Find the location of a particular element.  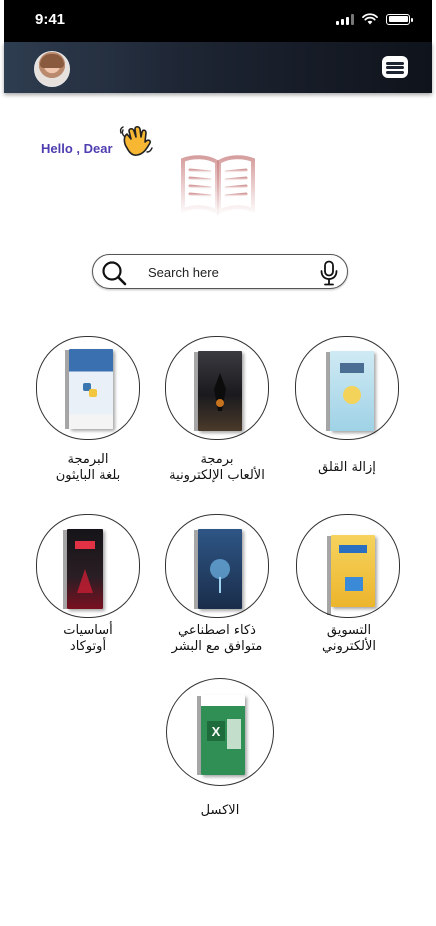

waving-hand-icon is located at coordinates (136, 140).